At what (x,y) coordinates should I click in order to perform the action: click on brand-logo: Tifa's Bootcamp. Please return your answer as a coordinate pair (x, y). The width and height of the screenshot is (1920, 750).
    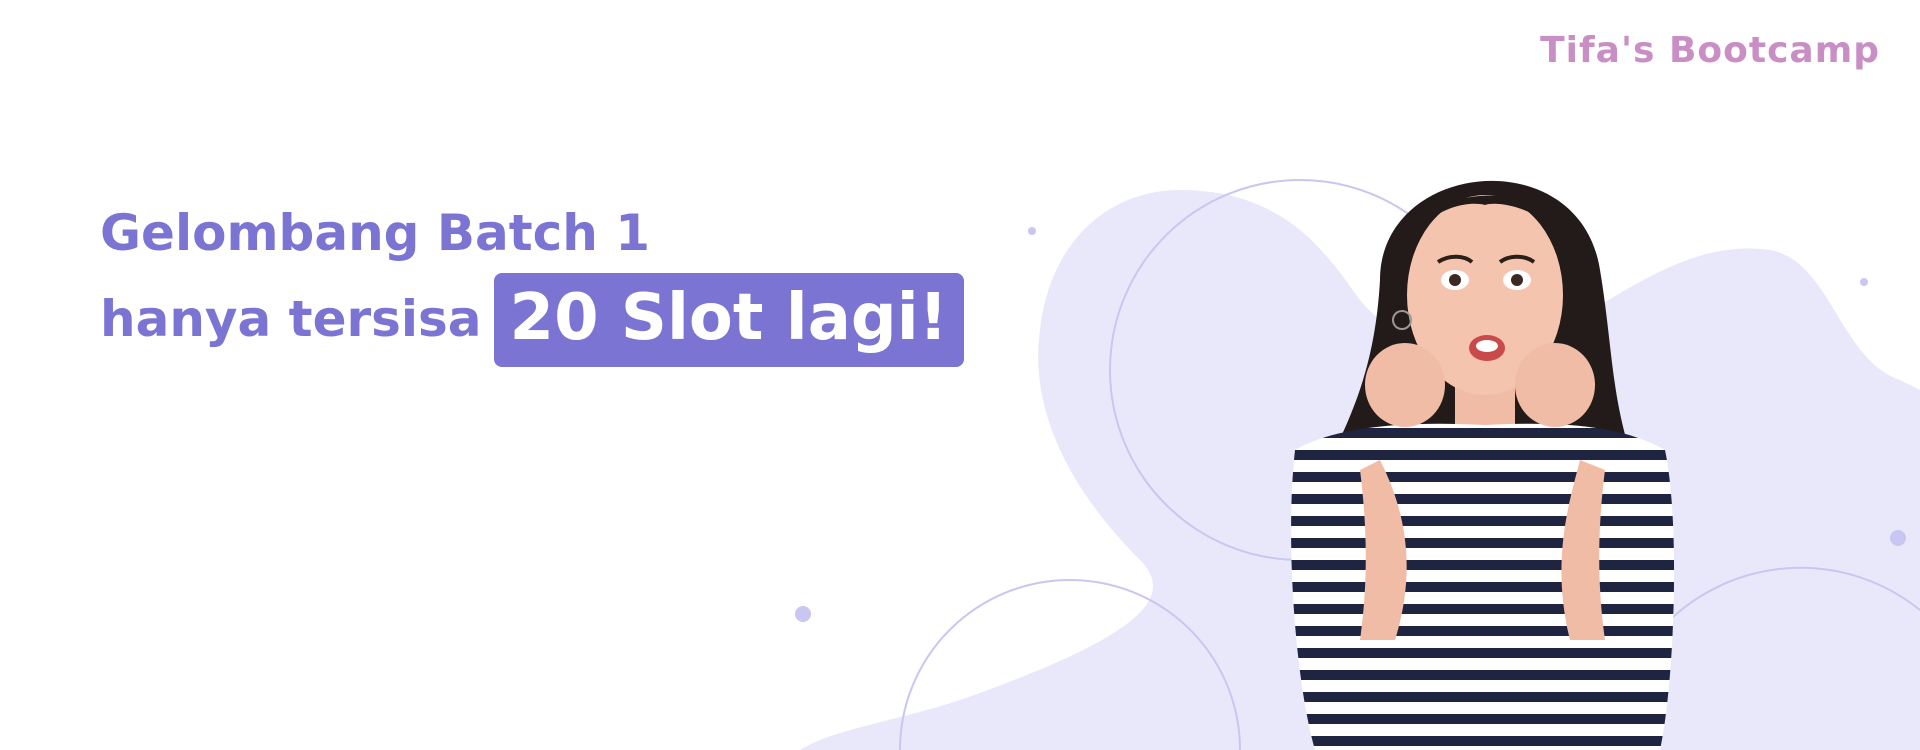
    Looking at the image, I should click on (1710, 50).